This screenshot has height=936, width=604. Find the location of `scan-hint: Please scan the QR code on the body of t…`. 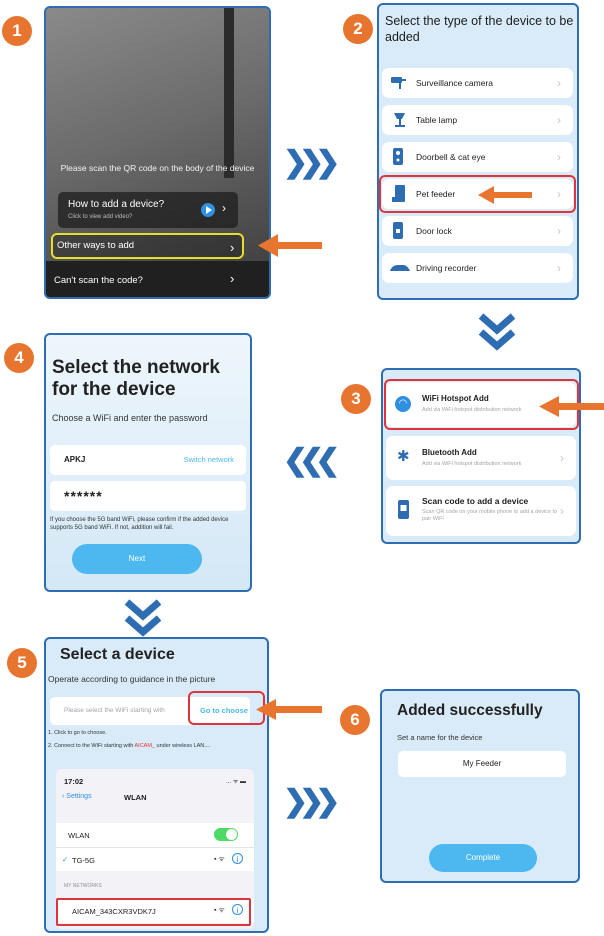

scan-hint: Please scan the QR code on the body of t… is located at coordinates (157, 168).